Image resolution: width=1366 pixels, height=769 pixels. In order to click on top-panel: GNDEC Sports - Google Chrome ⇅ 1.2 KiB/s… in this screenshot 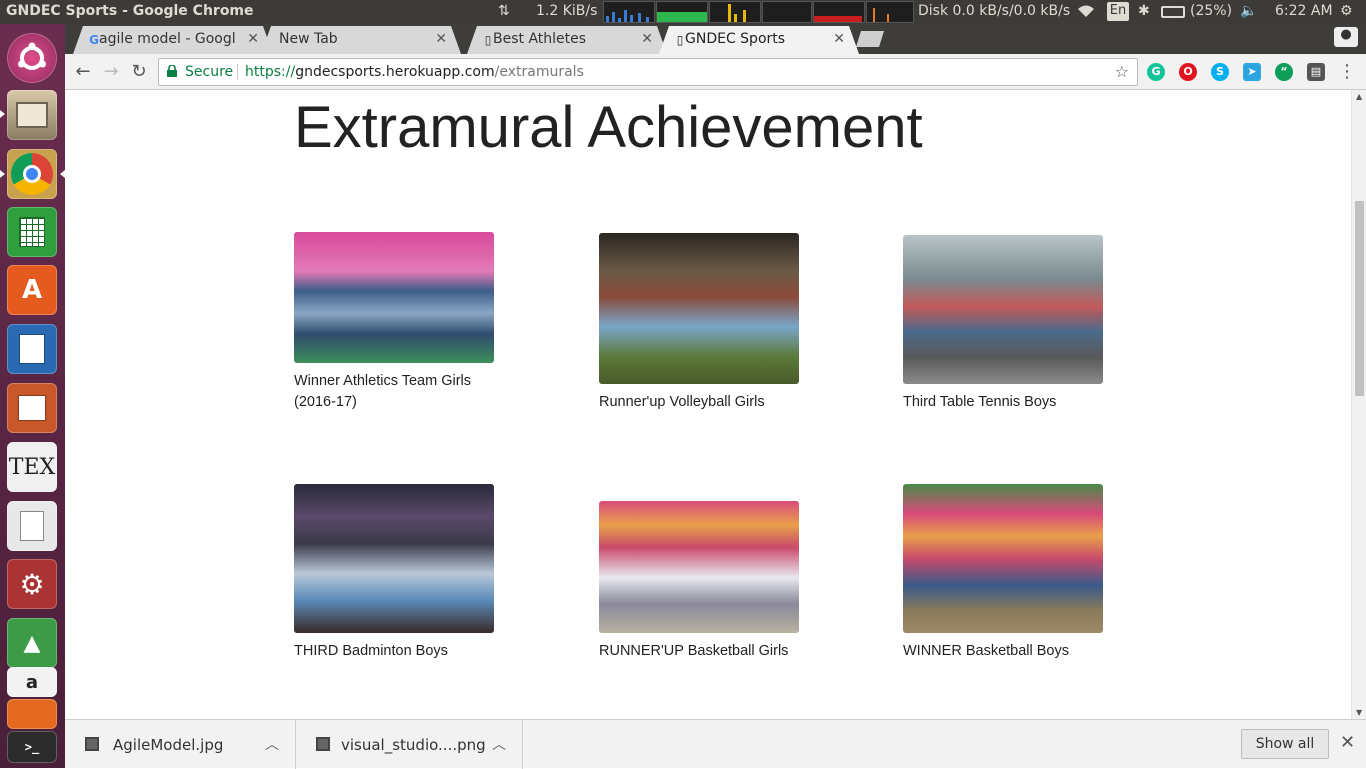, I will do `click(683, 12)`.